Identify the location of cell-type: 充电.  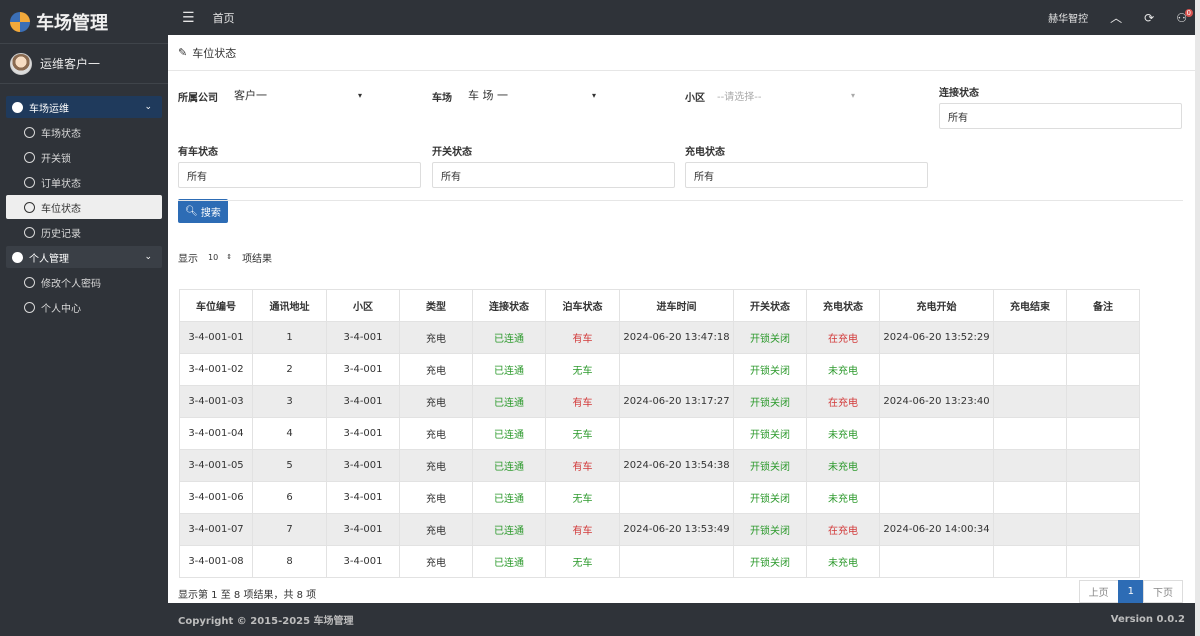
(436, 465).